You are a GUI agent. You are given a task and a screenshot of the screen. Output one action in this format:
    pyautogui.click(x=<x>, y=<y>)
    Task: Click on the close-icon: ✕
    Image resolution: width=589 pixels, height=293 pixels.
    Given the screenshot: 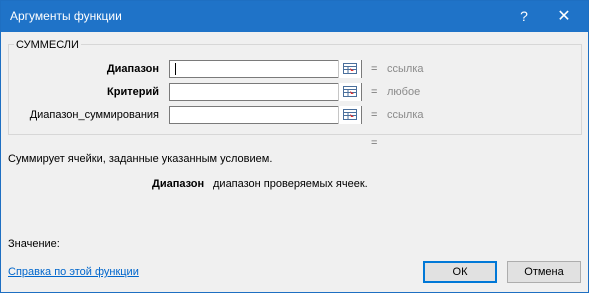 What is the action you would take?
    pyautogui.click(x=564, y=16)
    